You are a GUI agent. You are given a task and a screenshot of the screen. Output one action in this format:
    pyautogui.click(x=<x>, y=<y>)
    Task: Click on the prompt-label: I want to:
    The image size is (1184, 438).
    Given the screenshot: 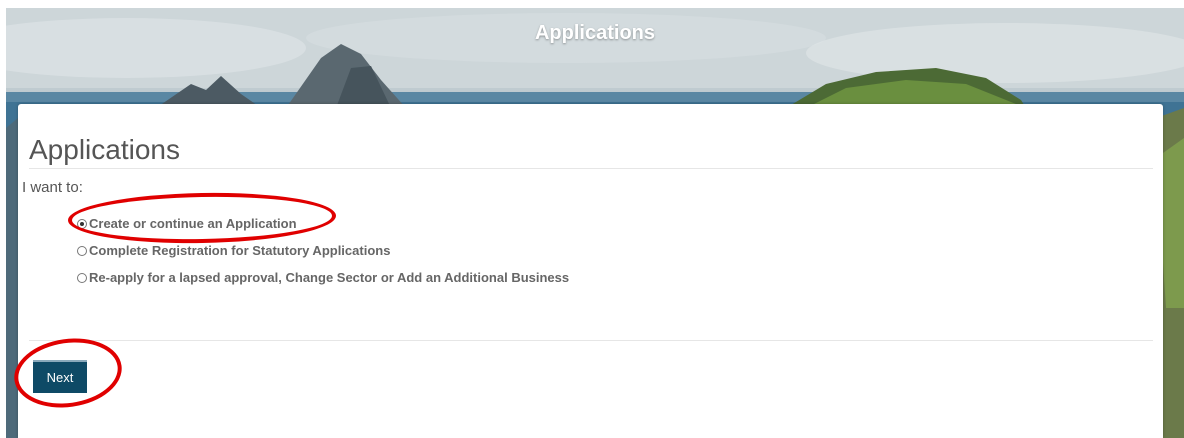 What is the action you would take?
    pyautogui.click(x=52, y=187)
    